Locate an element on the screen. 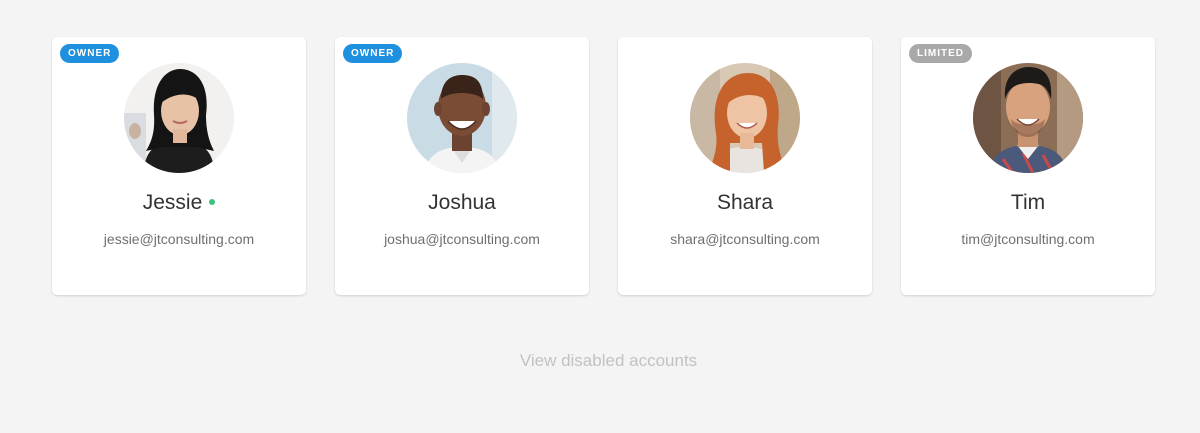 The image size is (1200, 433). user-name-row: Tim is located at coordinates (1028, 203).